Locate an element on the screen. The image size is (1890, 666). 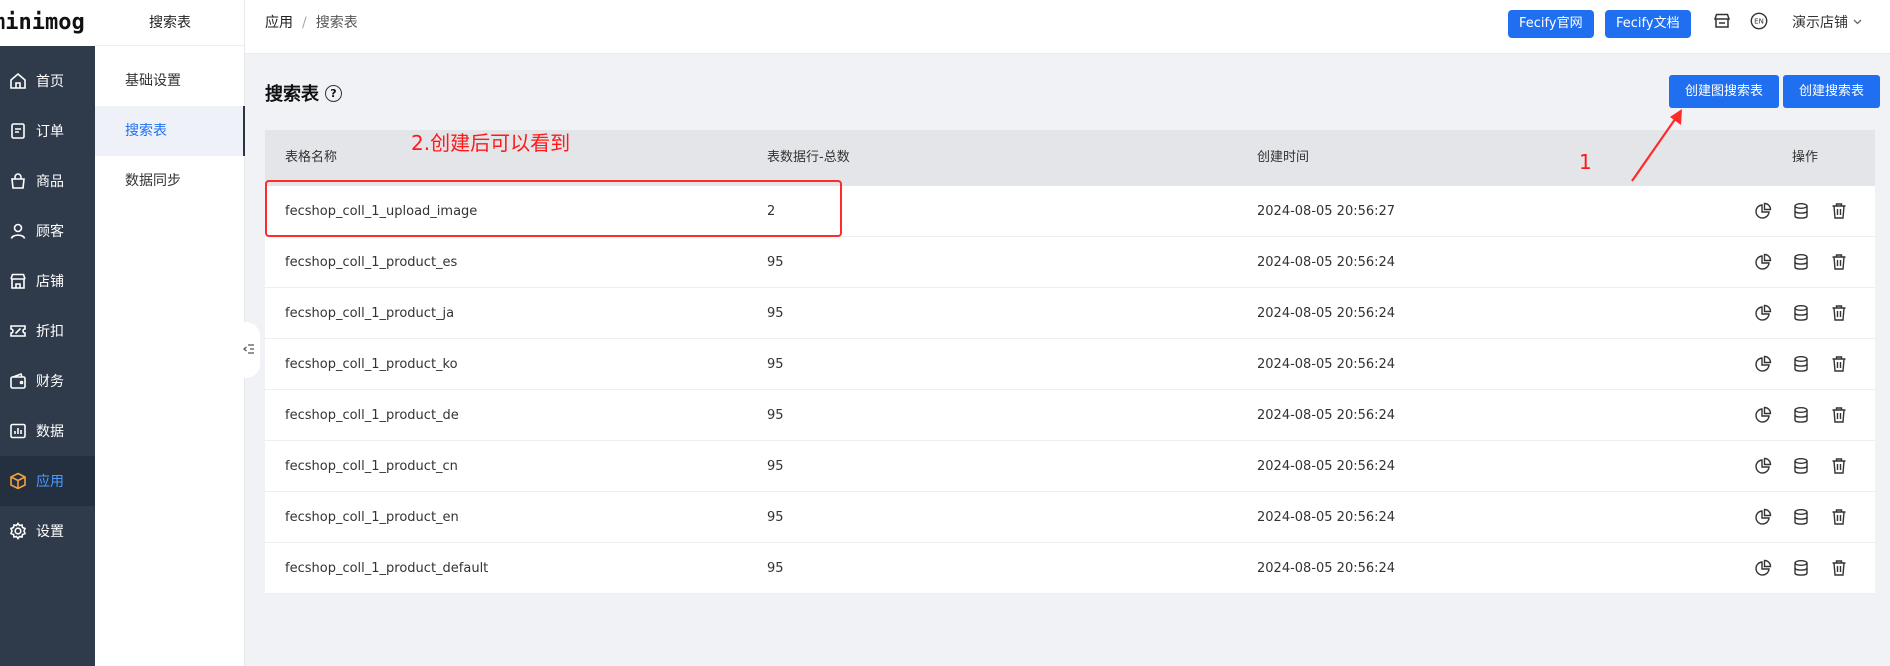
row-name: fecshop_coll_1_product_ja is located at coordinates (370, 313).